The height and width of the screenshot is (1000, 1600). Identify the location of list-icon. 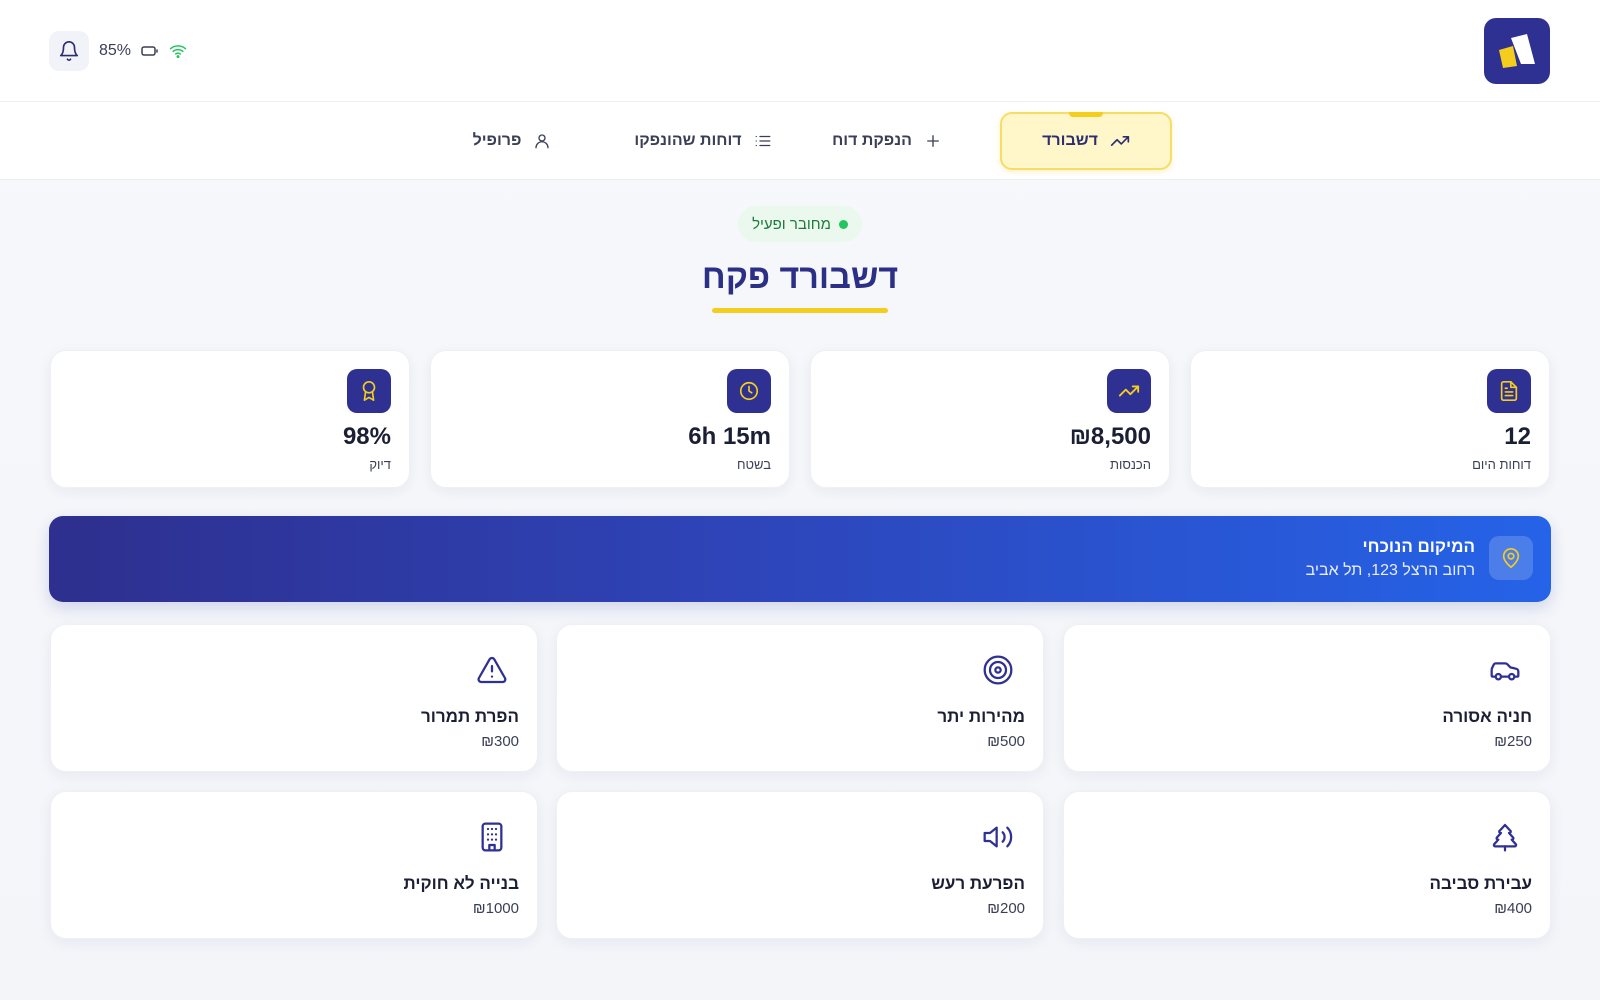
(763, 141).